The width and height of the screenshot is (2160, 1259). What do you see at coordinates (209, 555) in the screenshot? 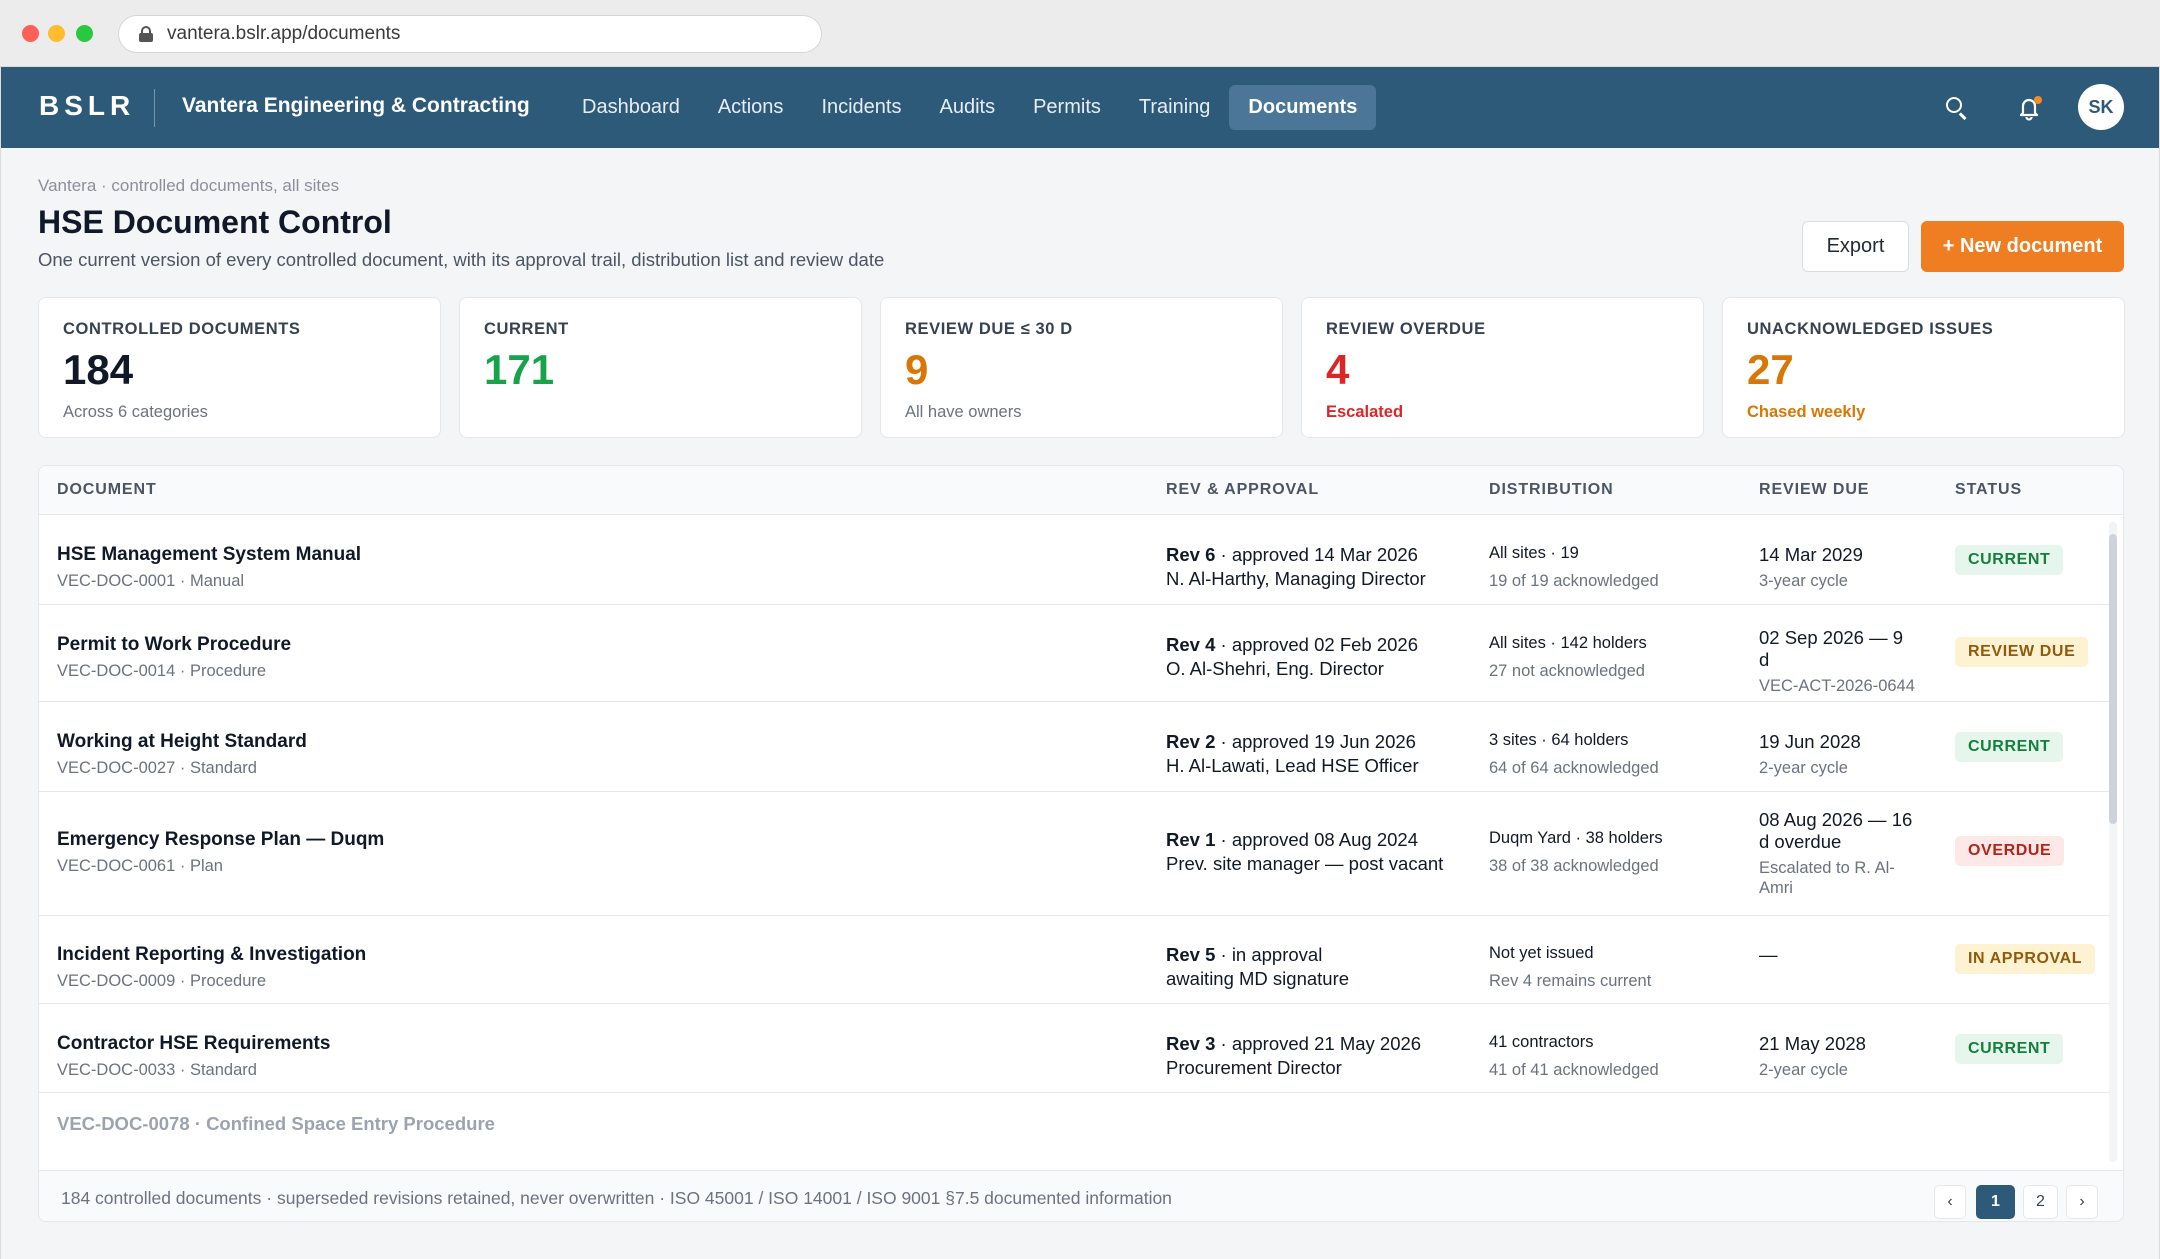
I see `document-title: HSE Management System Manual` at bounding box center [209, 555].